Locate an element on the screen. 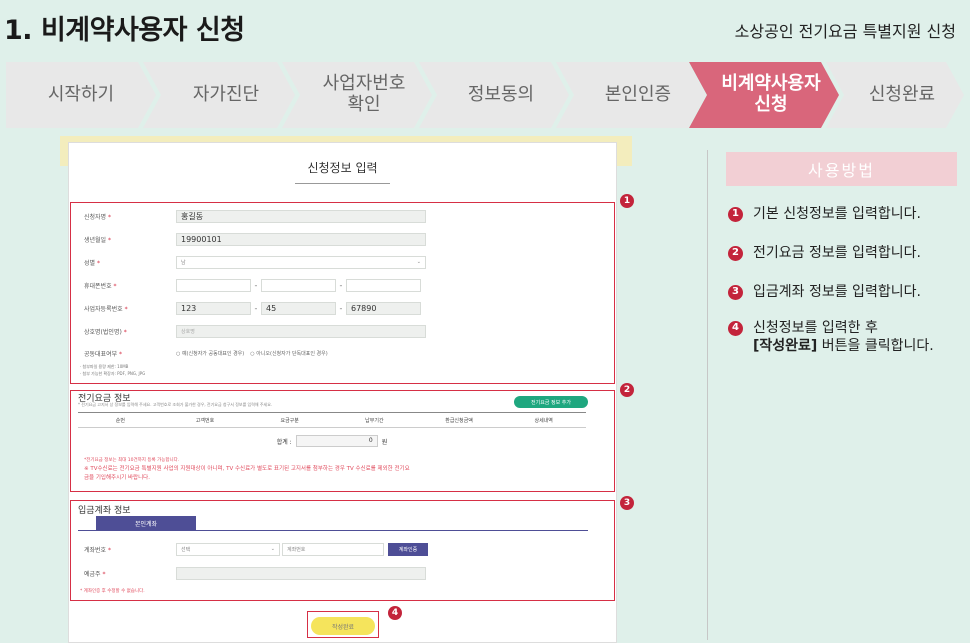 Image resolution: width=970 pixels, height=643 pixels. account-holder-field is located at coordinates (301, 573).